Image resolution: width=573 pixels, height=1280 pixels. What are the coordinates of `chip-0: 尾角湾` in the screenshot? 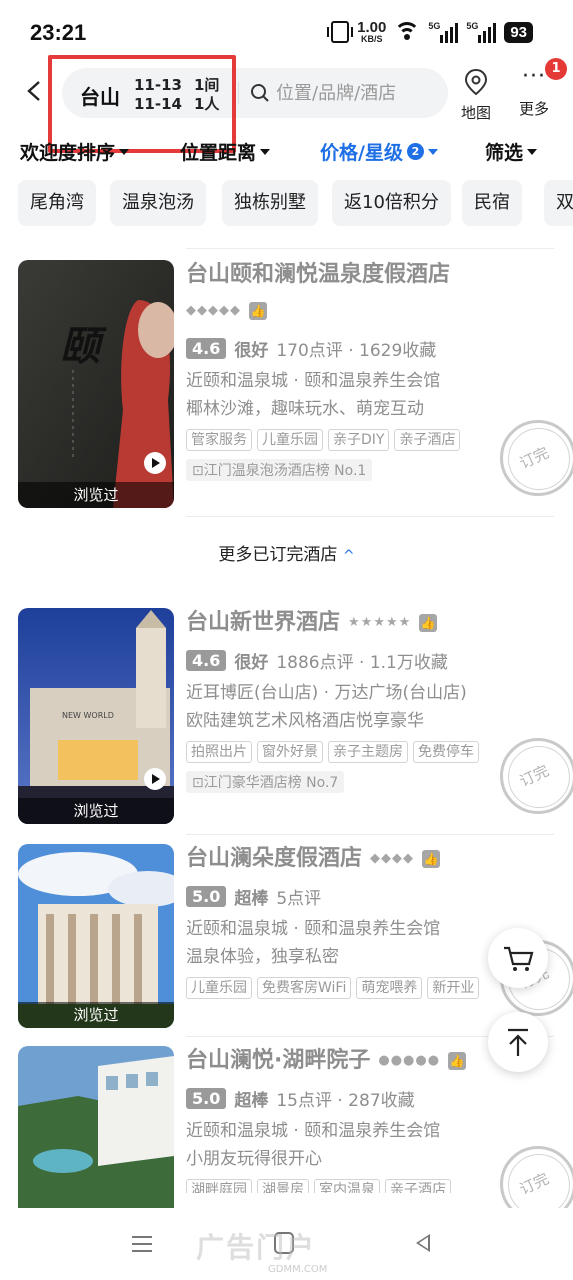 It's located at (57, 203).